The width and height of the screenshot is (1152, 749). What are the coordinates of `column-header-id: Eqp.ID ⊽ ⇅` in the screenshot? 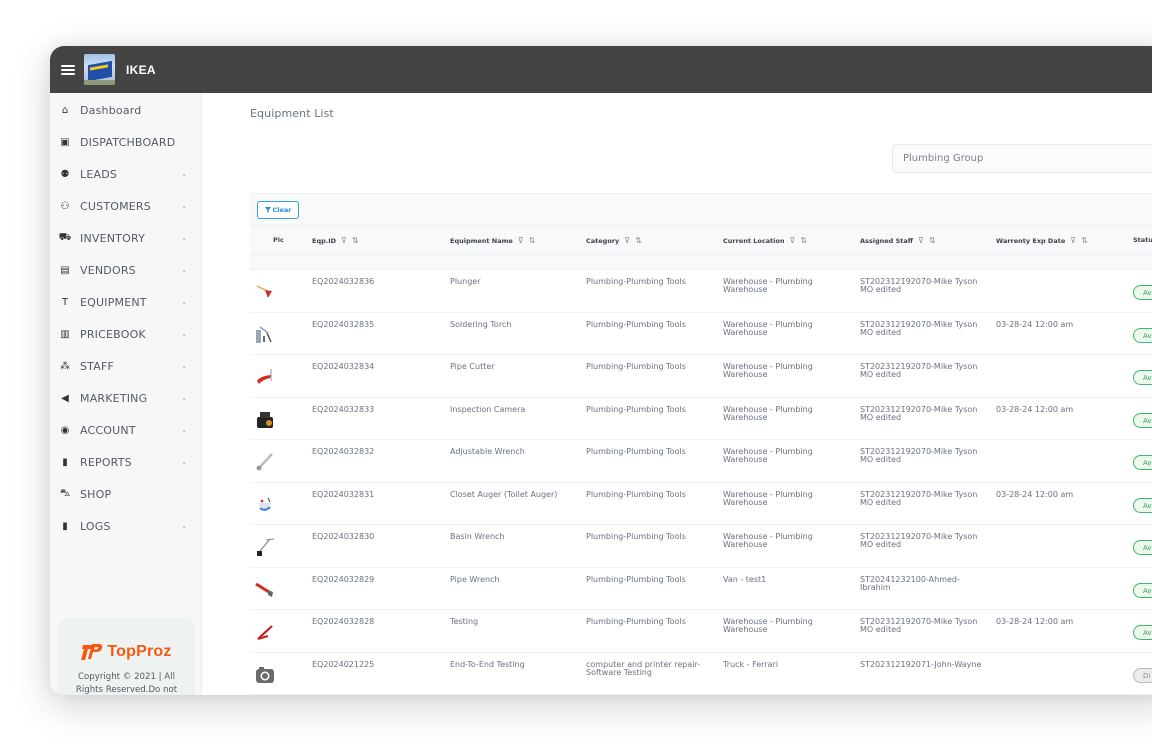 It's located at (335, 240).